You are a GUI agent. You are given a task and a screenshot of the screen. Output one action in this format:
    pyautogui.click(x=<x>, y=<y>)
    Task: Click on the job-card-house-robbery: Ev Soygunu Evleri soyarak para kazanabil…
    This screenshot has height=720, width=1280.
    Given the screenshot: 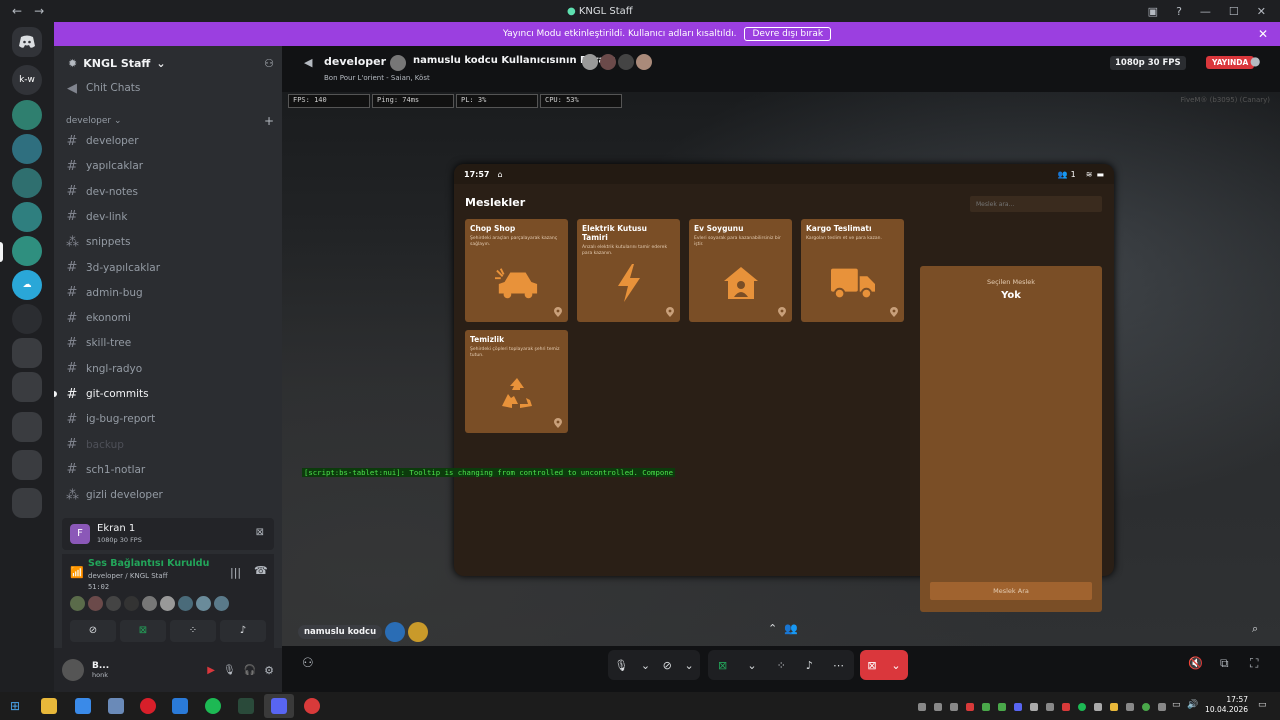 What is the action you would take?
    pyautogui.click(x=740, y=270)
    